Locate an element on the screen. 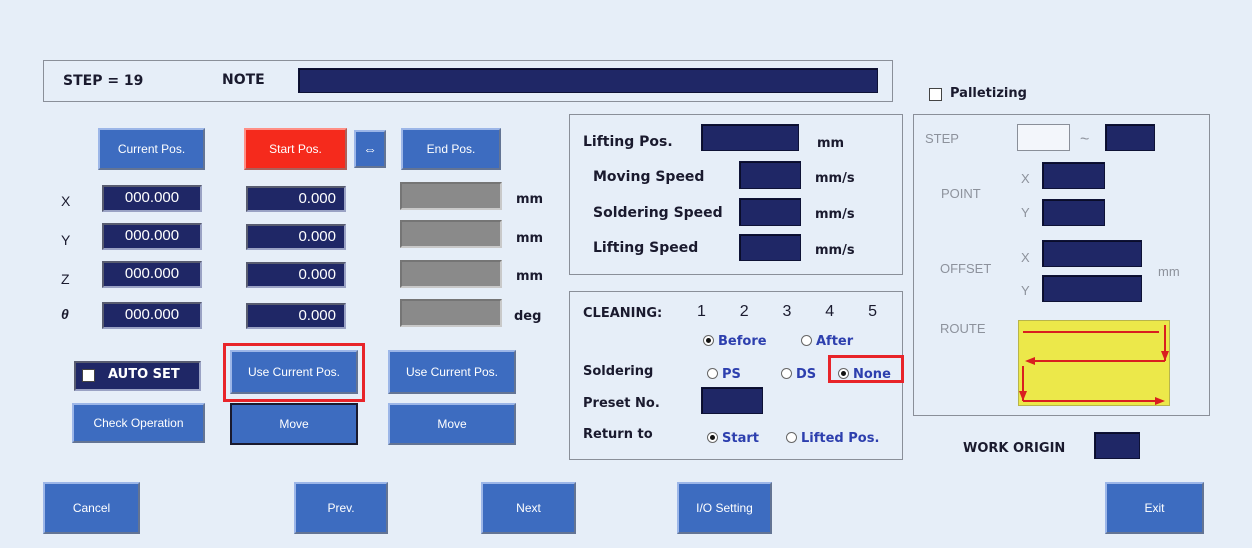  lifting-speed-label: Lifting Speed is located at coordinates (646, 248).